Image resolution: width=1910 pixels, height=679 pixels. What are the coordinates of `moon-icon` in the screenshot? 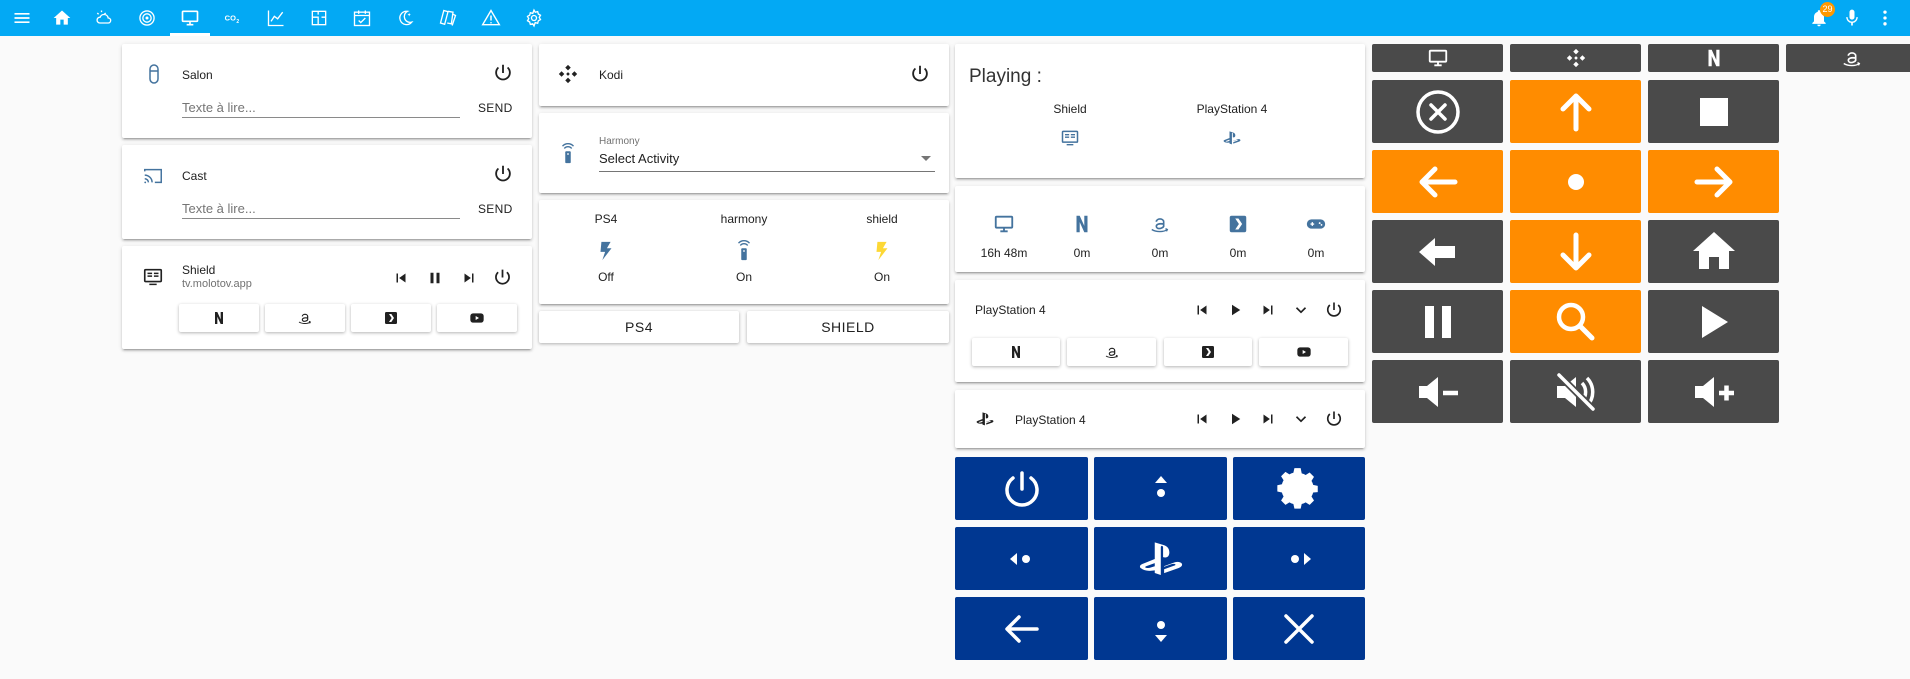 It's located at (405, 18).